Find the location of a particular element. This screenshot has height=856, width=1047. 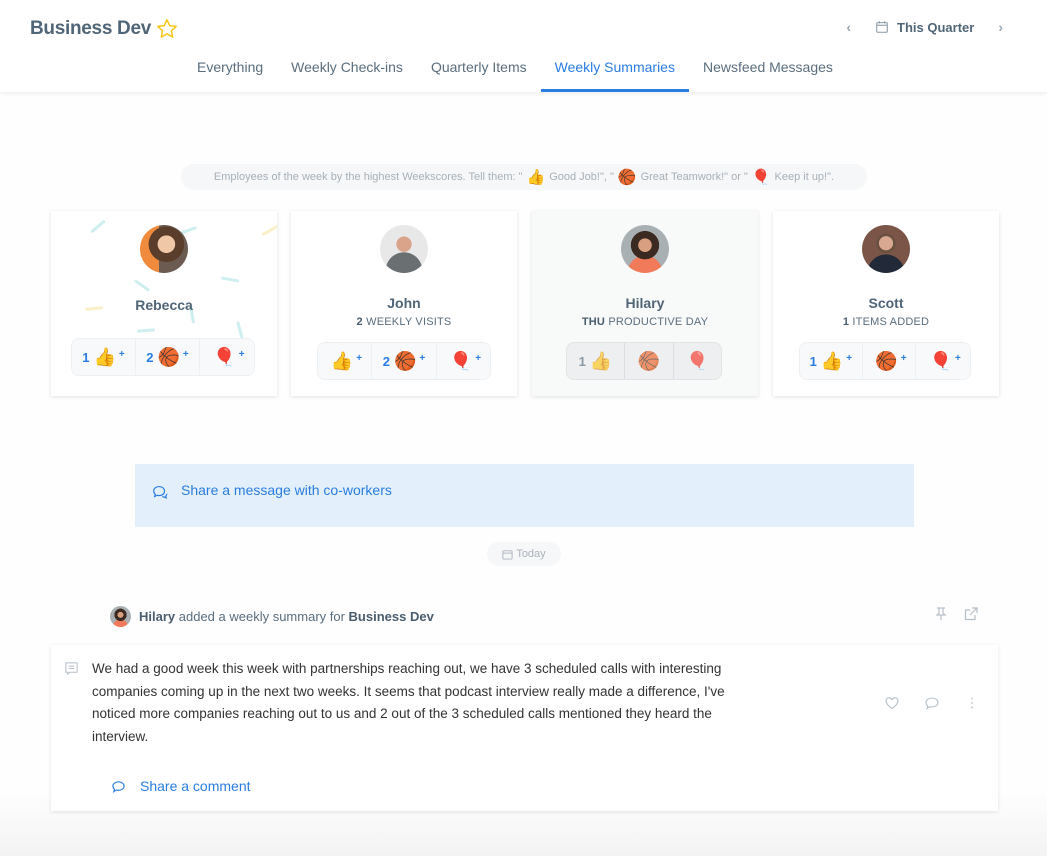

feed-action: added a weekly summary for is located at coordinates (262, 616).